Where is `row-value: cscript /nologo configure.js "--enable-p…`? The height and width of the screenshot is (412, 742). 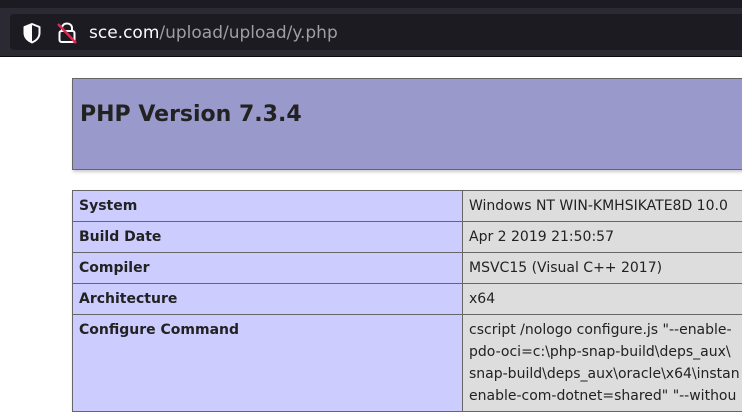 row-value: cscript /nologo configure.js "--enable-p… is located at coordinates (602, 363).